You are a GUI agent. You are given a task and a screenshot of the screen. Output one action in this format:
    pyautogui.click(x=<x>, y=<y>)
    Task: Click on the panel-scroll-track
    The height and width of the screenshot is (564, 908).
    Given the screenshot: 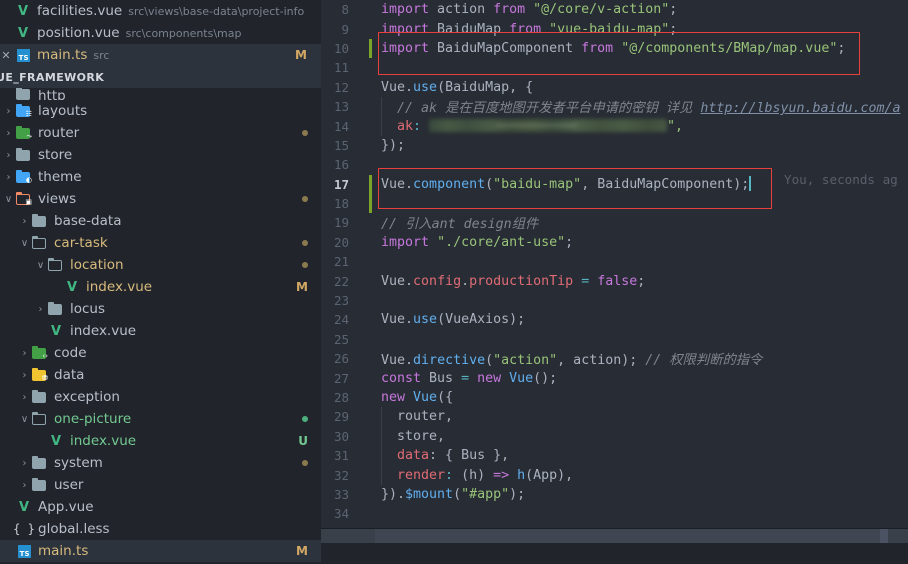 What is the action you would take?
    pyautogui.click(x=631, y=536)
    